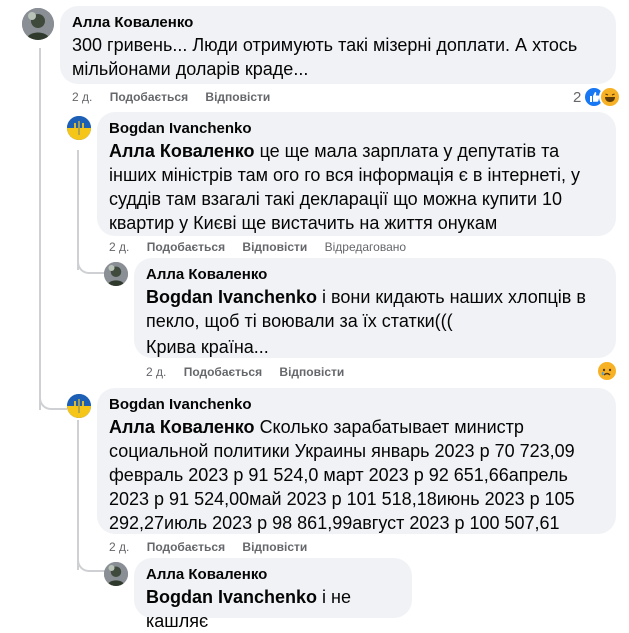 This screenshot has height=633, width=629. Describe the element at coordinates (577, 97) in the screenshot. I see `reaction-count: 2` at that location.